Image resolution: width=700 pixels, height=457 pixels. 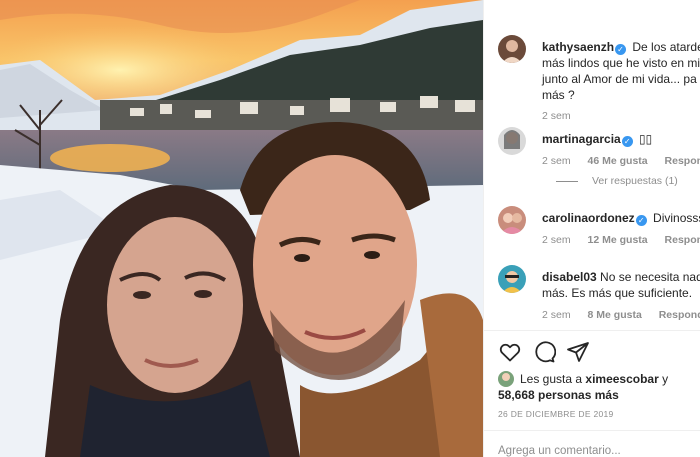 I want to click on comment-likes: 8 Me gusta, so click(x=615, y=315).